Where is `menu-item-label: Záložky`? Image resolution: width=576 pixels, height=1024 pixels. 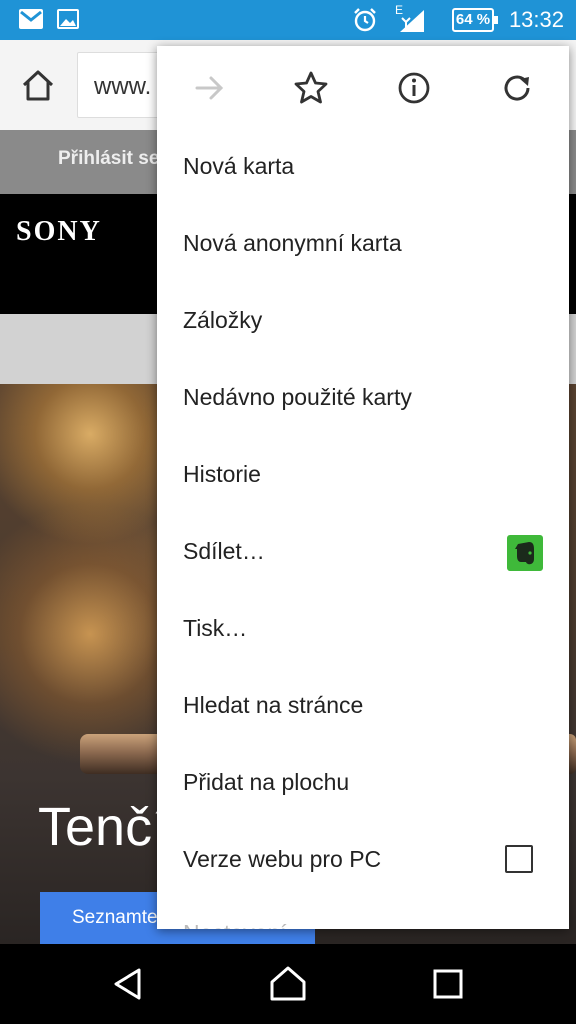
menu-item-label: Záložky is located at coordinates (223, 320).